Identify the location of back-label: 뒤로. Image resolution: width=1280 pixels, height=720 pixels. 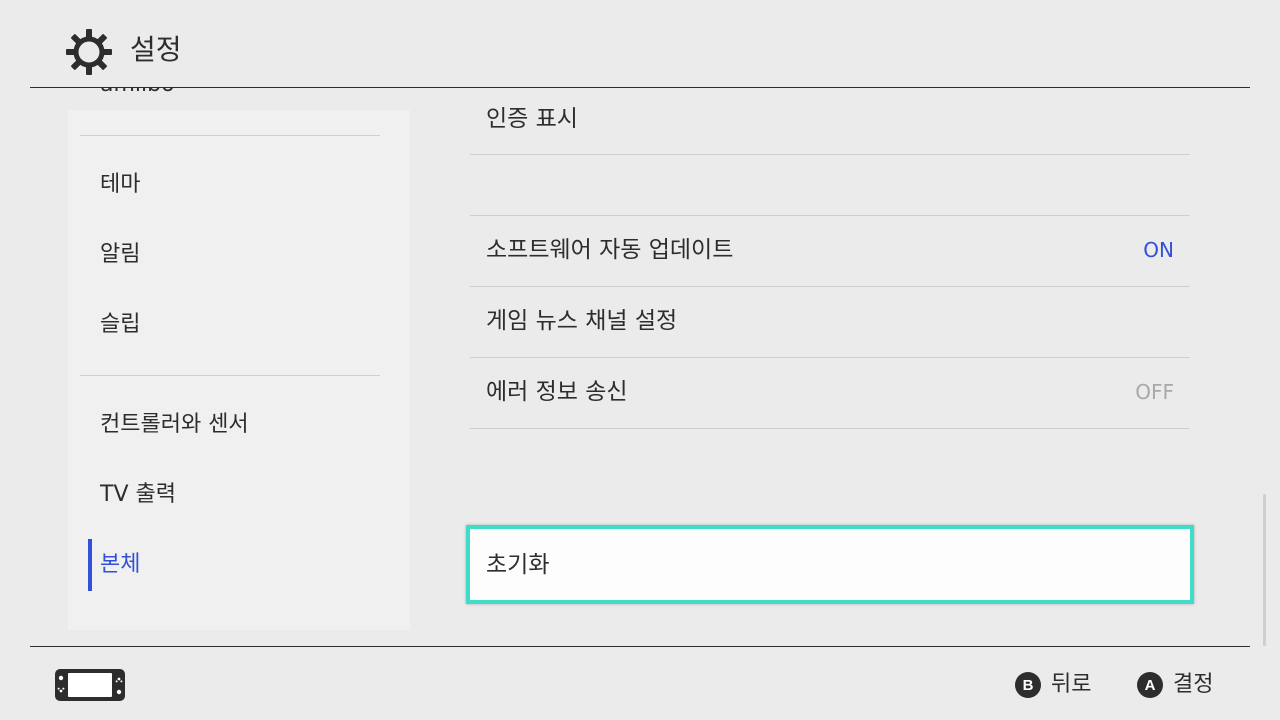
(1071, 684).